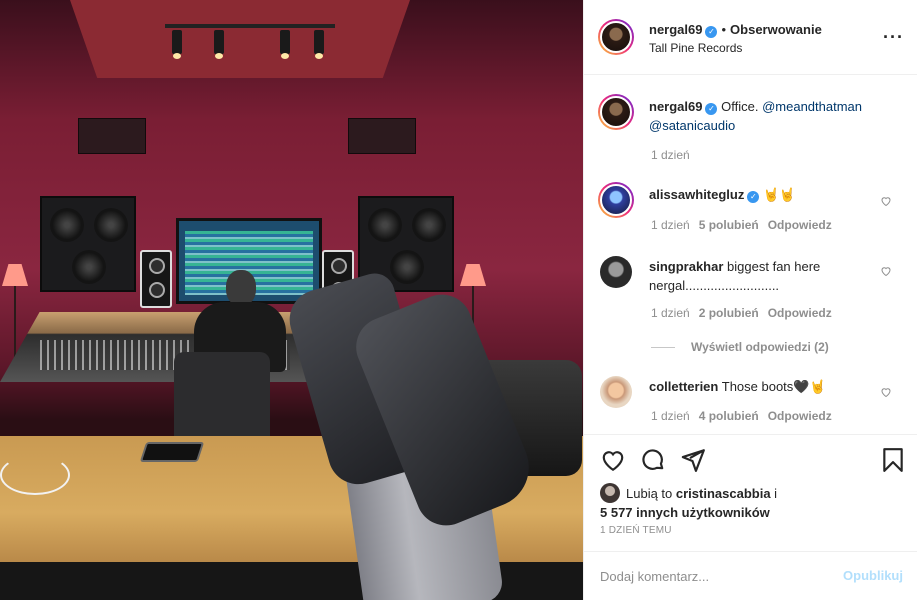 The height and width of the screenshot is (600, 917). What do you see at coordinates (696, 194) in the screenshot?
I see `comment-username: alissawhitegluz` at bounding box center [696, 194].